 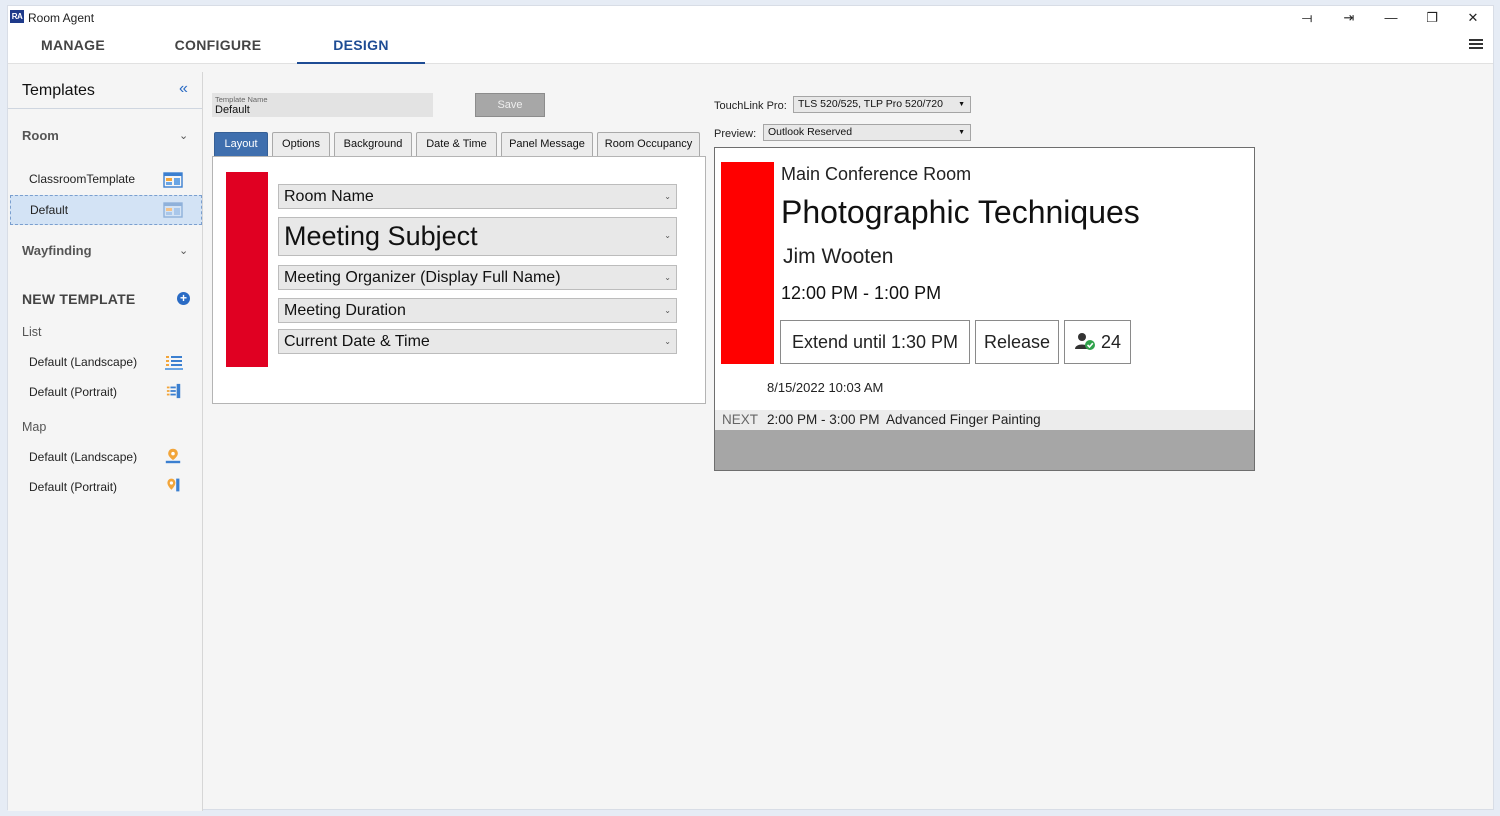 What do you see at coordinates (750, 47) in the screenshot?
I see `main-nav: MANAGE CONFIGURE DESIGN` at bounding box center [750, 47].